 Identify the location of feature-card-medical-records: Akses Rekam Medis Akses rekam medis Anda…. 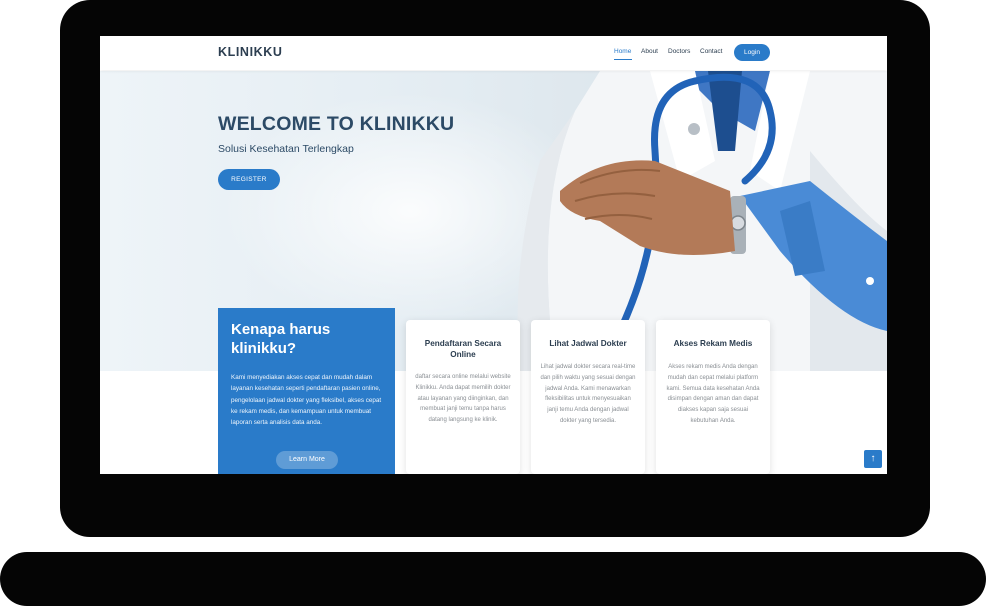
(713, 397).